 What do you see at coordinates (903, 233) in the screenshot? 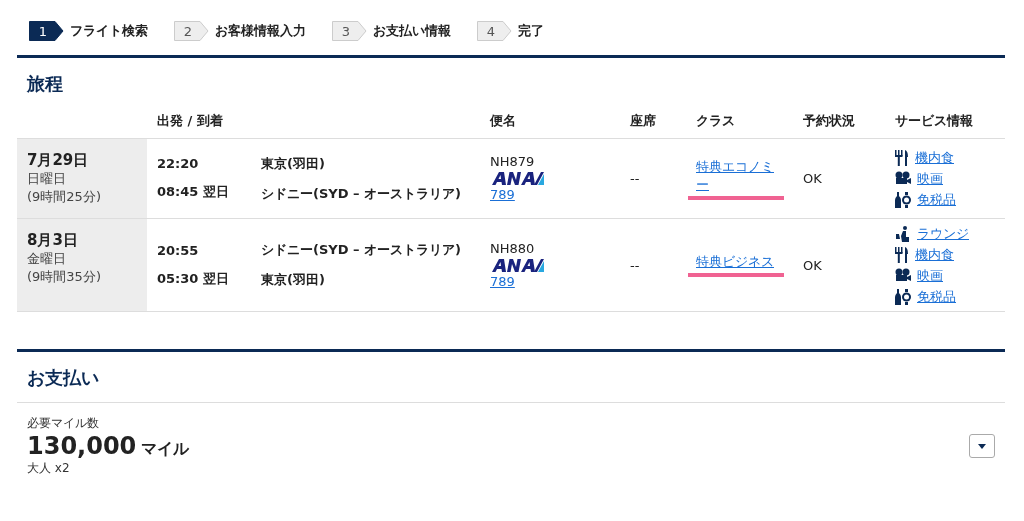
I see `seated-person-icon` at bounding box center [903, 233].